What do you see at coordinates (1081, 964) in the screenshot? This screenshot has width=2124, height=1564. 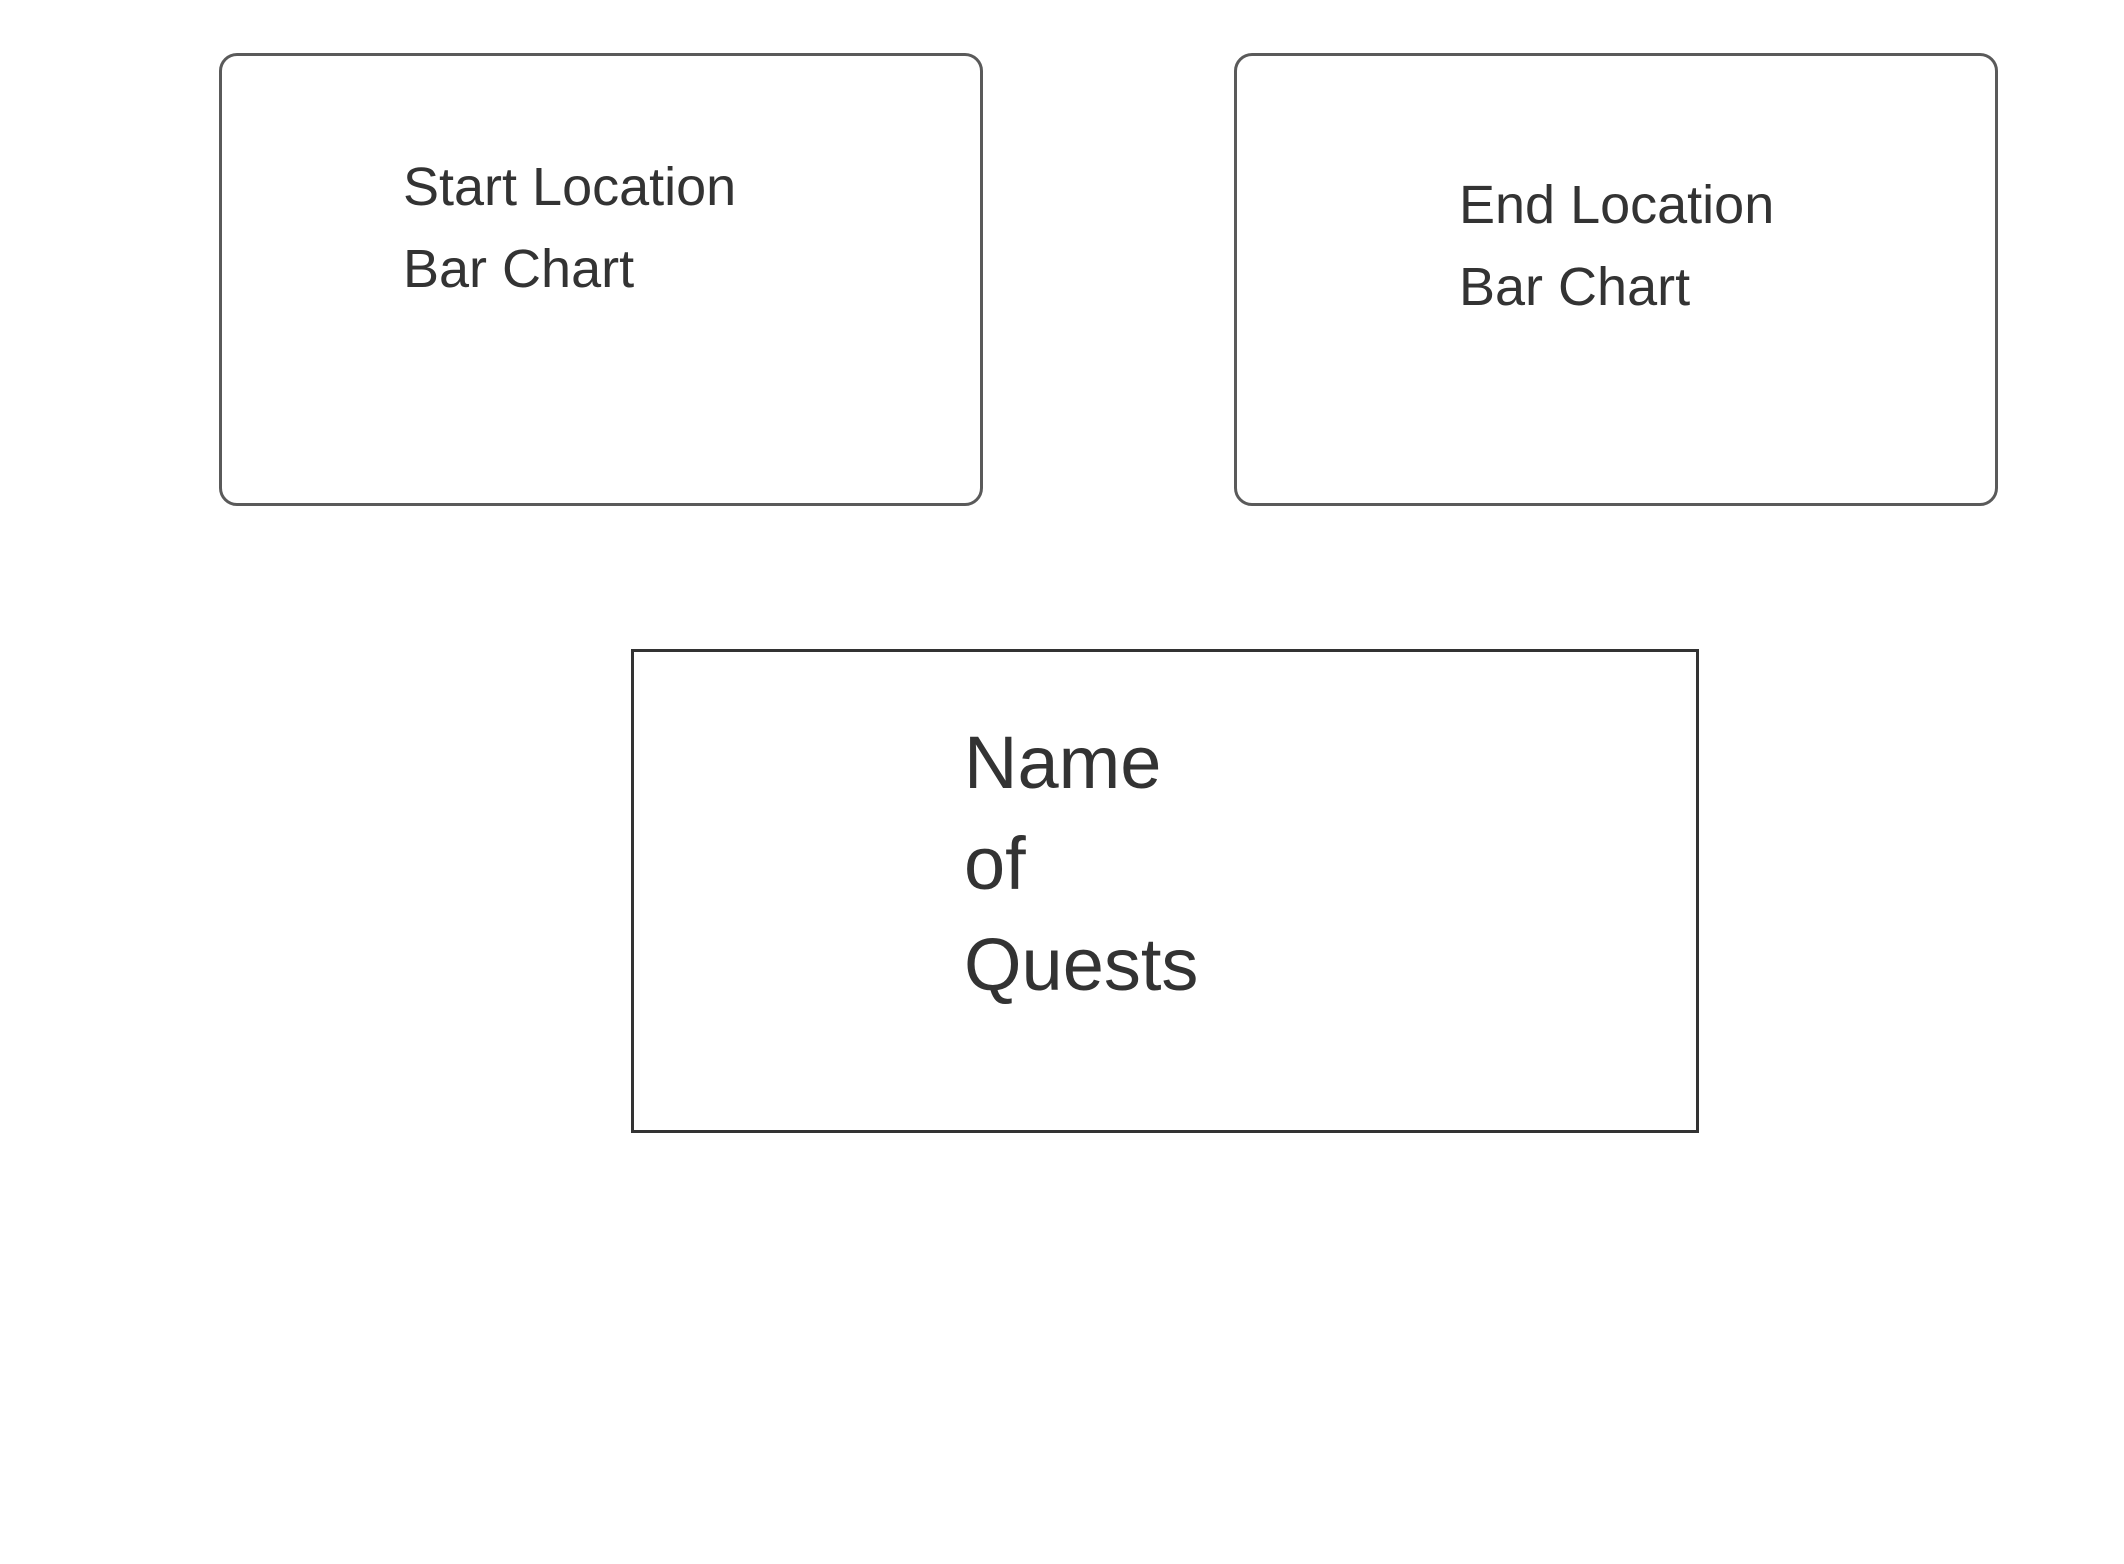 I see `name-of-quests-label-line-3: Quests` at bounding box center [1081, 964].